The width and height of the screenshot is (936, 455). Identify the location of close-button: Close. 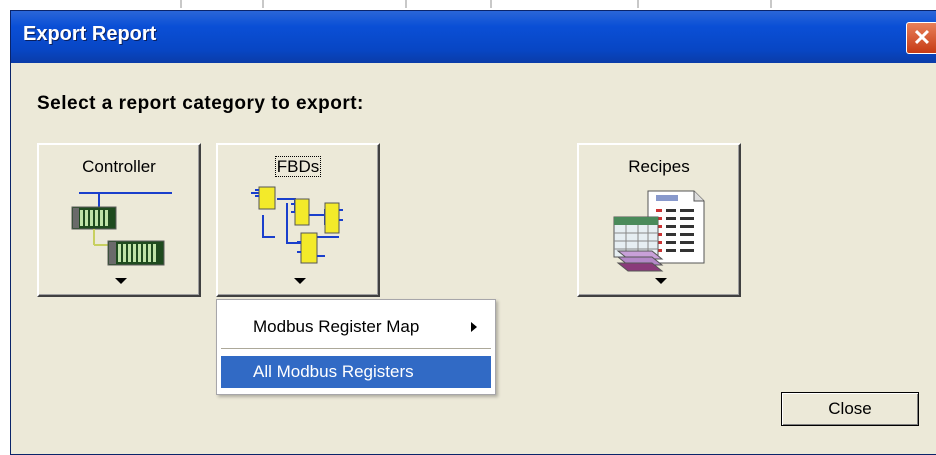
(850, 409).